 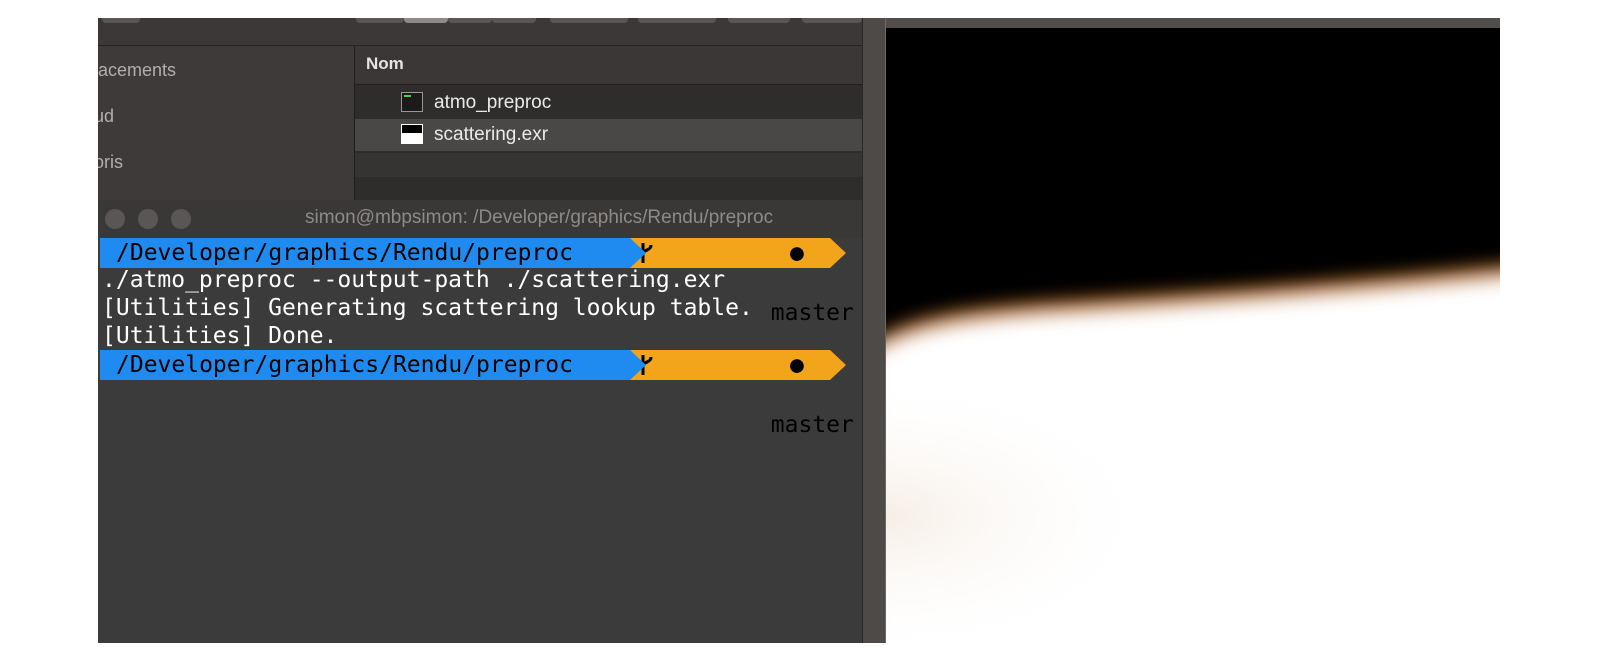 What do you see at coordinates (480, 32) in the screenshot?
I see `finder-toolbar` at bounding box center [480, 32].